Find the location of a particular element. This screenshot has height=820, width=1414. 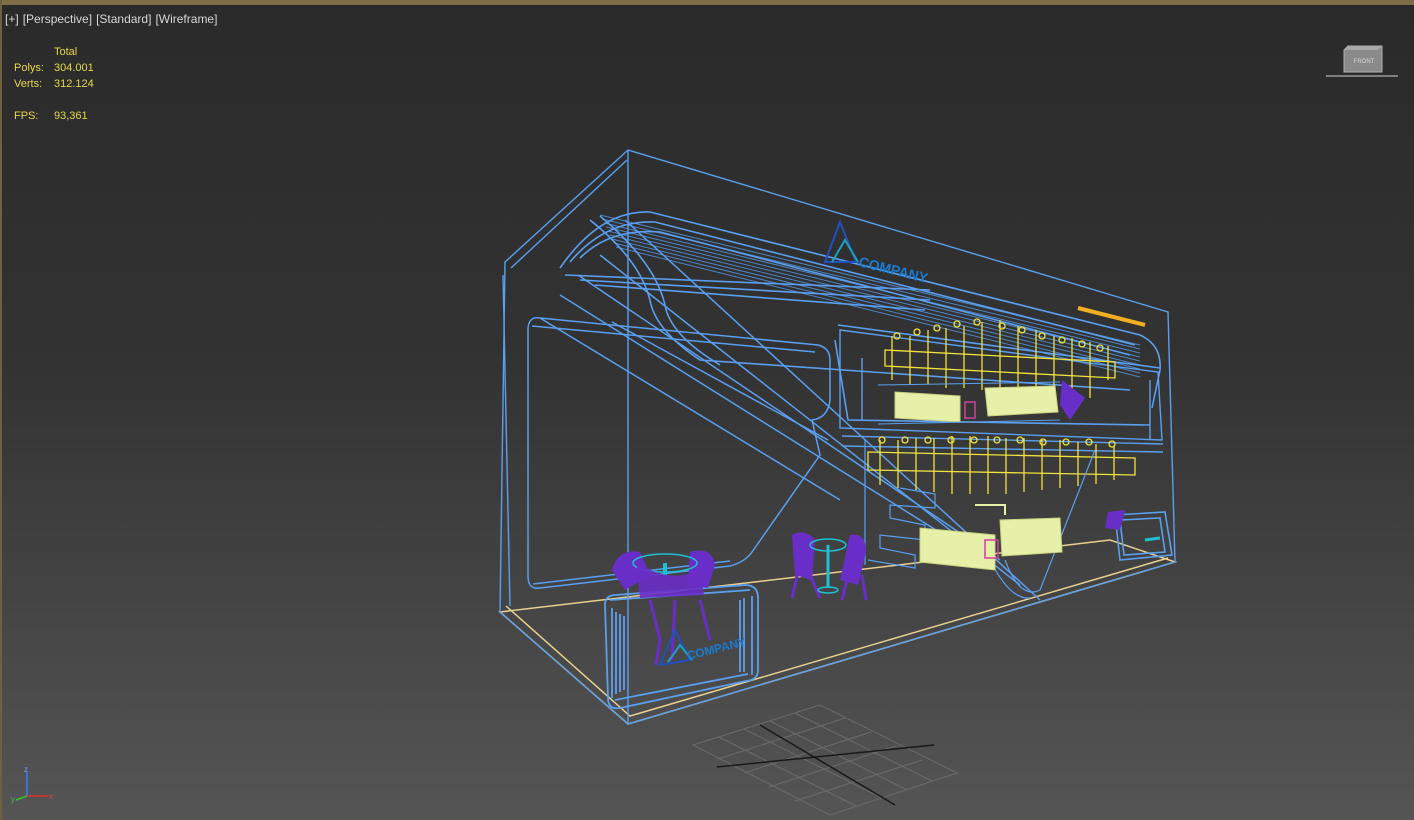

viewcube-face-label: FRONT is located at coordinates (1364, 62).